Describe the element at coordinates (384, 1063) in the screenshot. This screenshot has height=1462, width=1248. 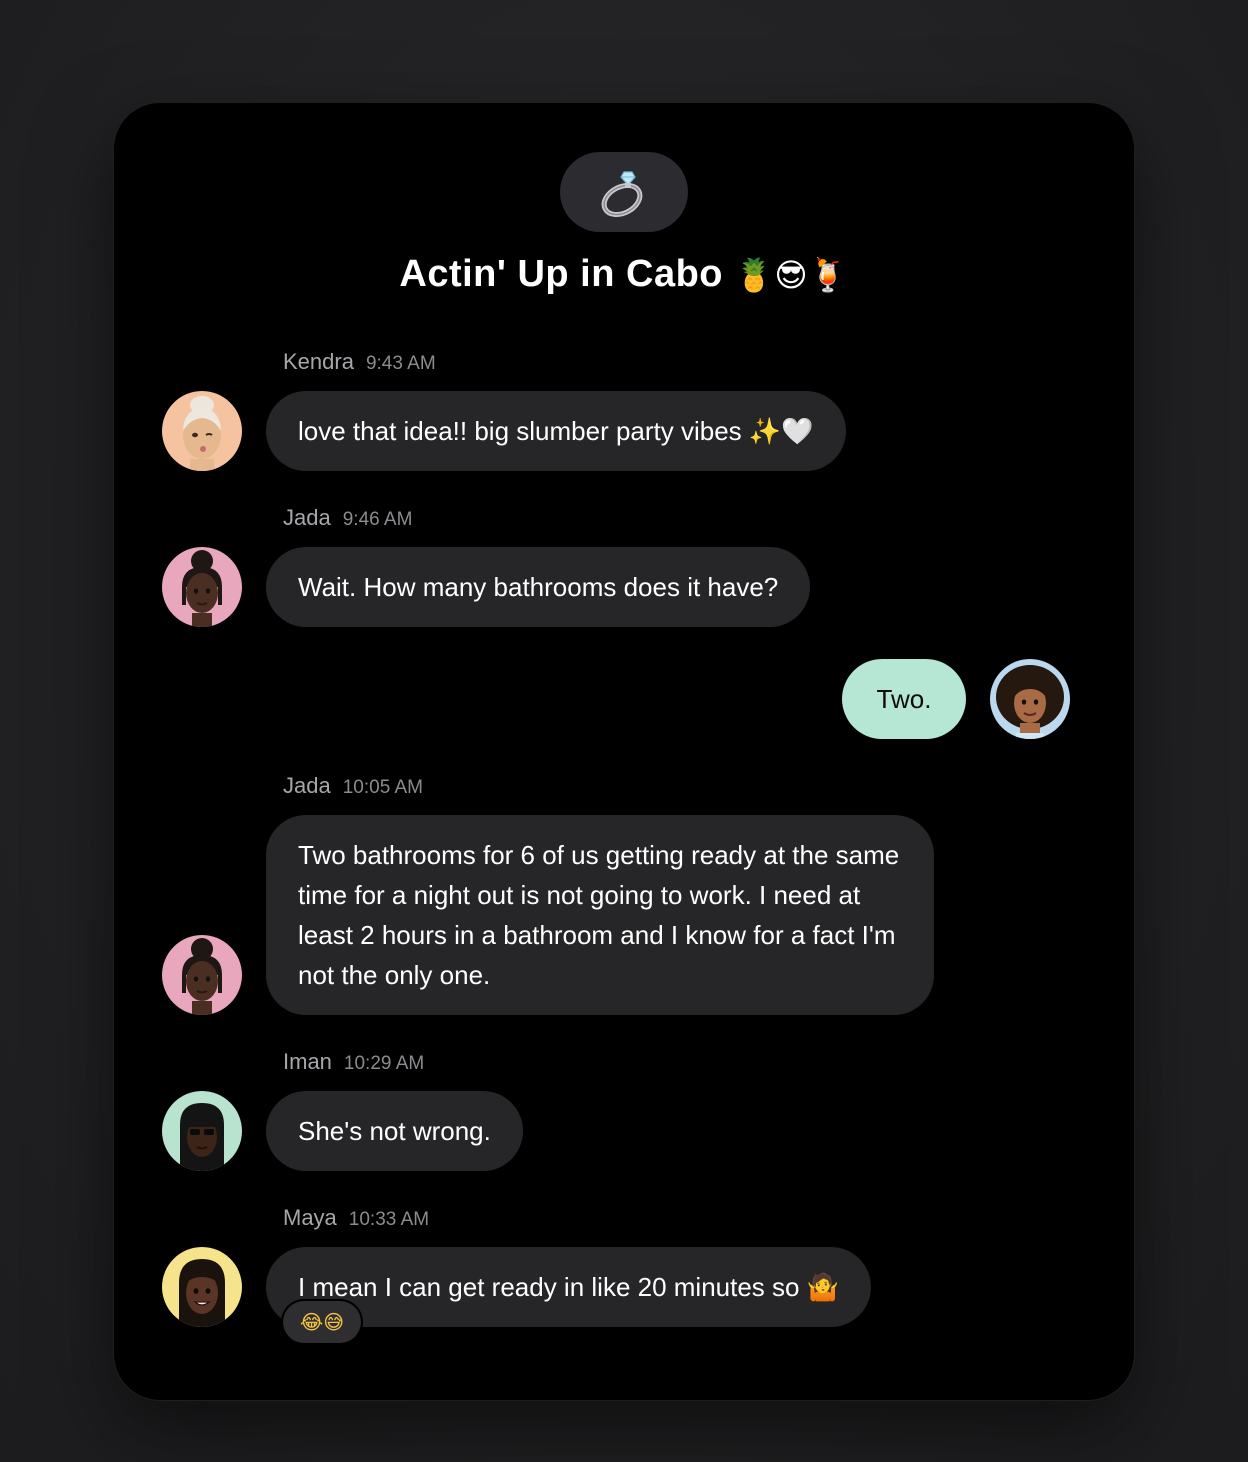
I see `message-time: 10:29 AM` at that location.